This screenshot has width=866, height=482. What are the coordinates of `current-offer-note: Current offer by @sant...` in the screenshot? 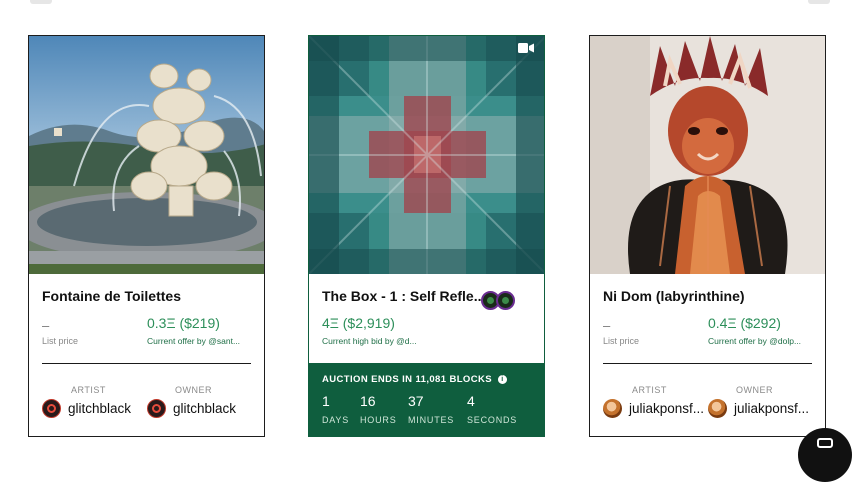 It's located at (193, 341).